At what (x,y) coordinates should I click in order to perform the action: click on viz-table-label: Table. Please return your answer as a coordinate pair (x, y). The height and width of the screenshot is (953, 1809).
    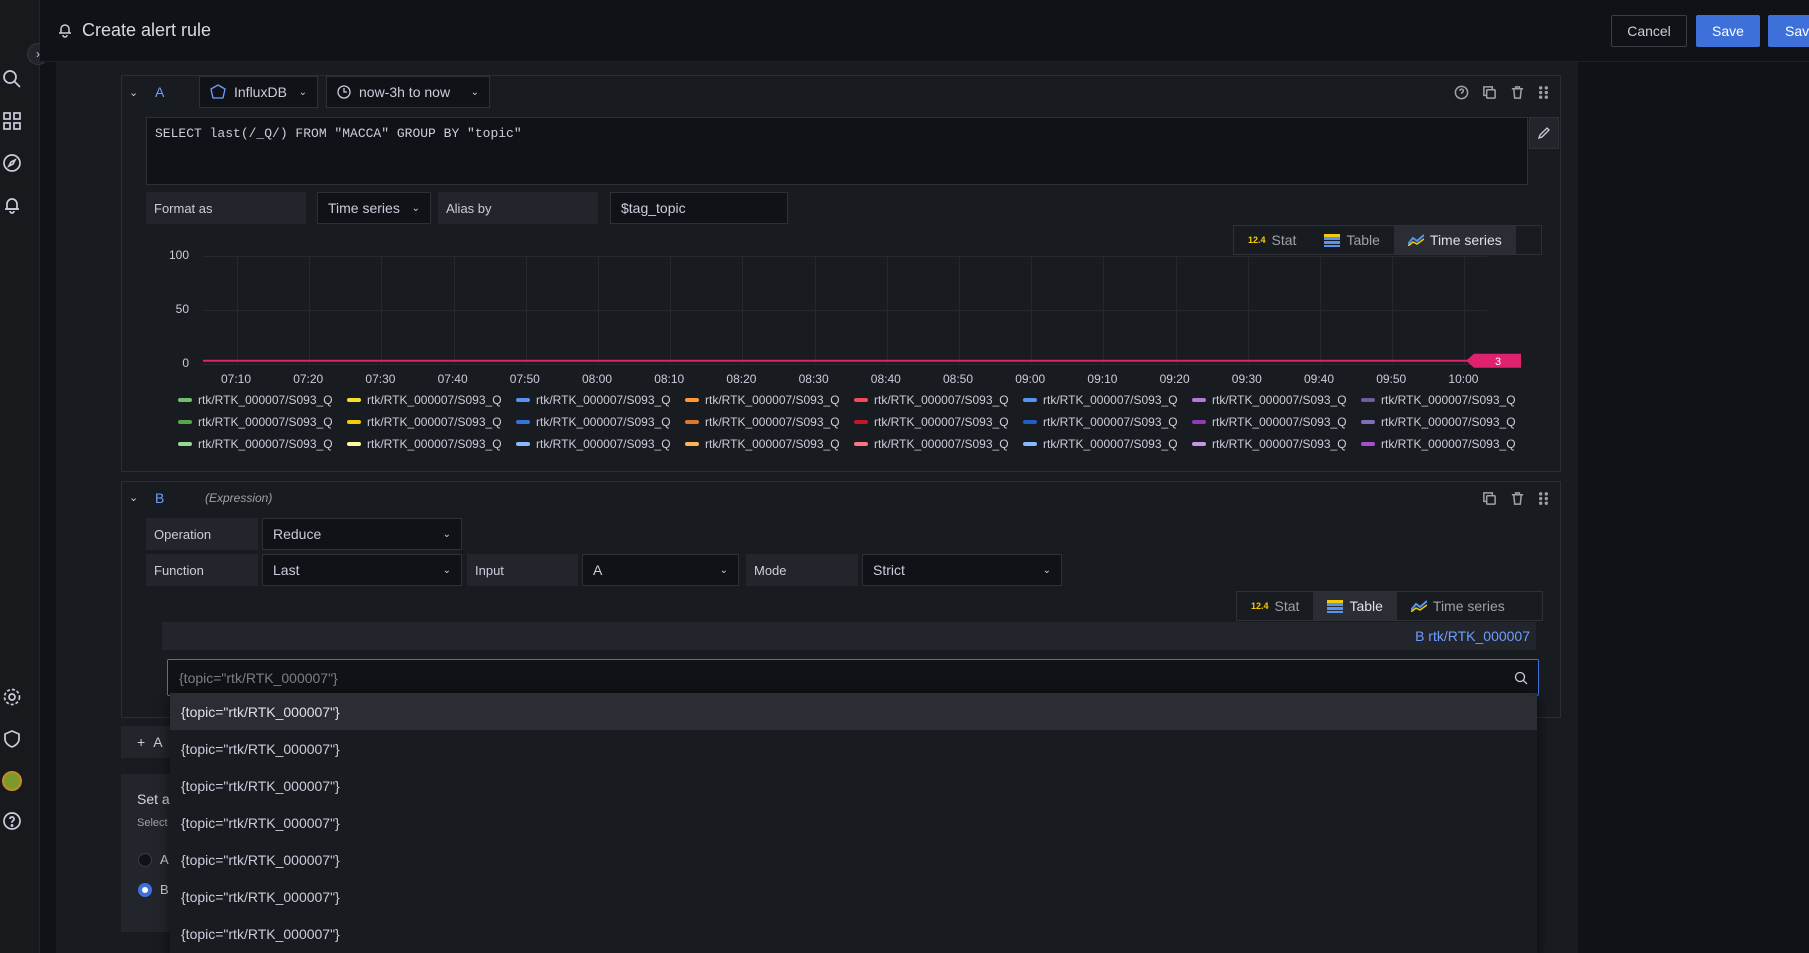
    Looking at the image, I should click on (1366, 606).